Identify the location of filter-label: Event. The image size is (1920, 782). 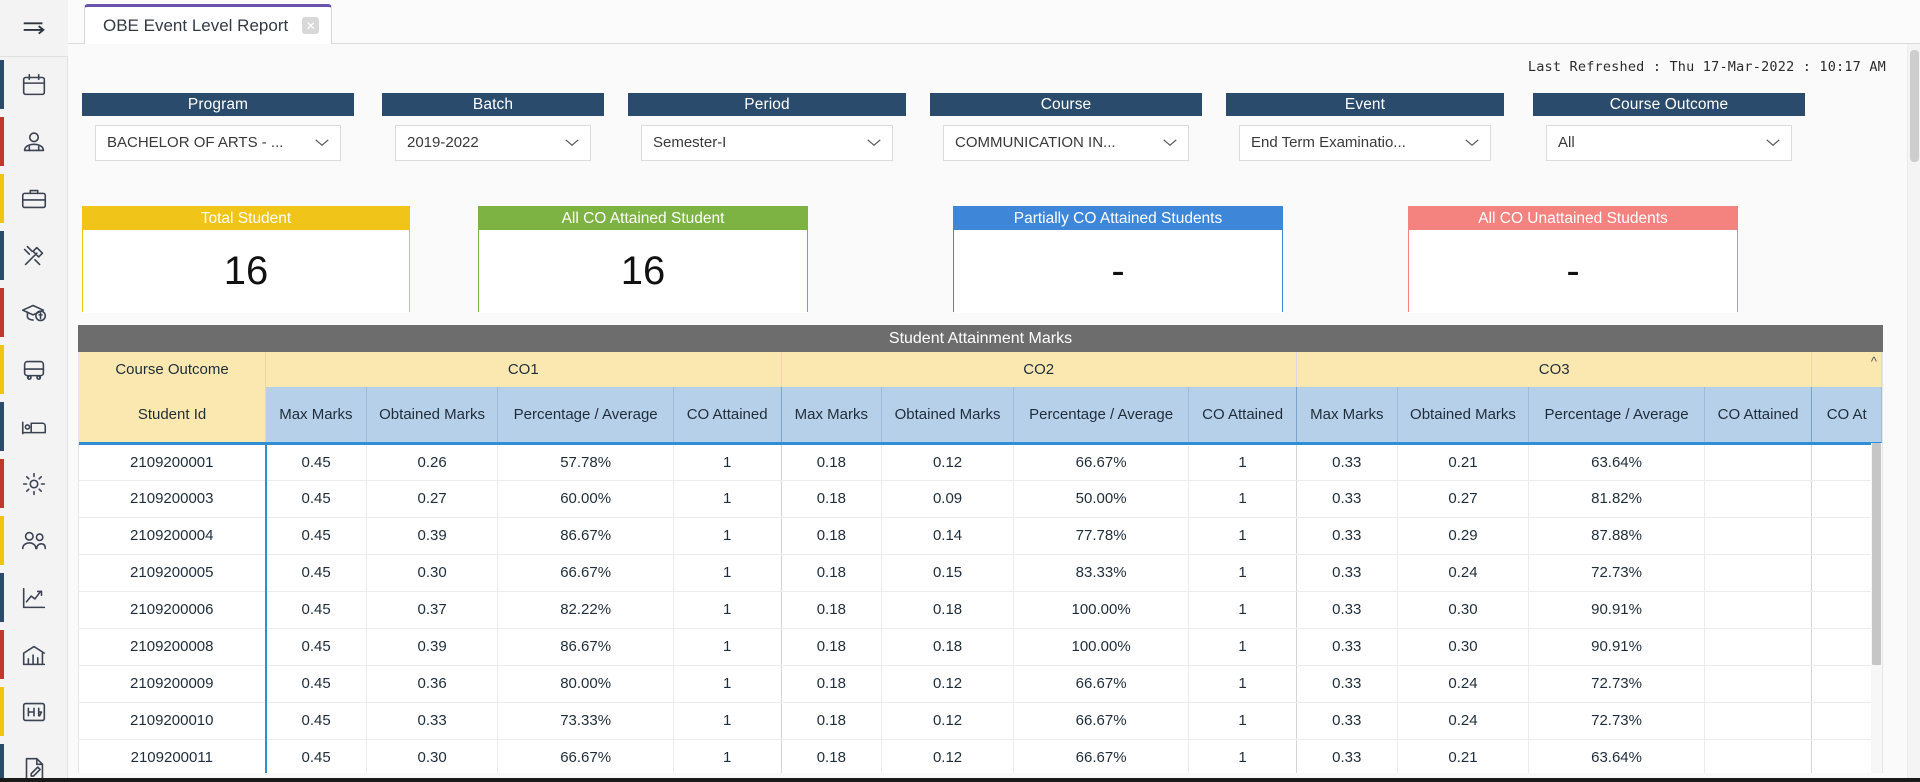
(1365, 104).